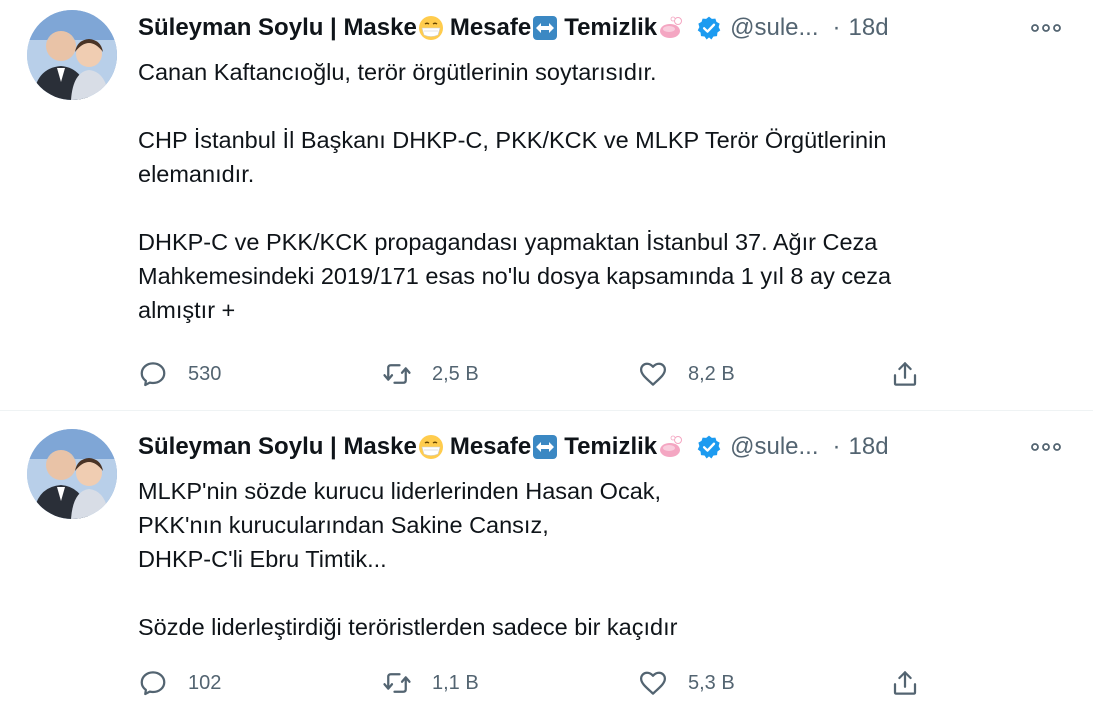 The height and width of the screenshot is (703, 1093). What do you see at coordinates (179, 374) in the screenshot?
I see `reply-button: 530` at bounding box center [179, 374].